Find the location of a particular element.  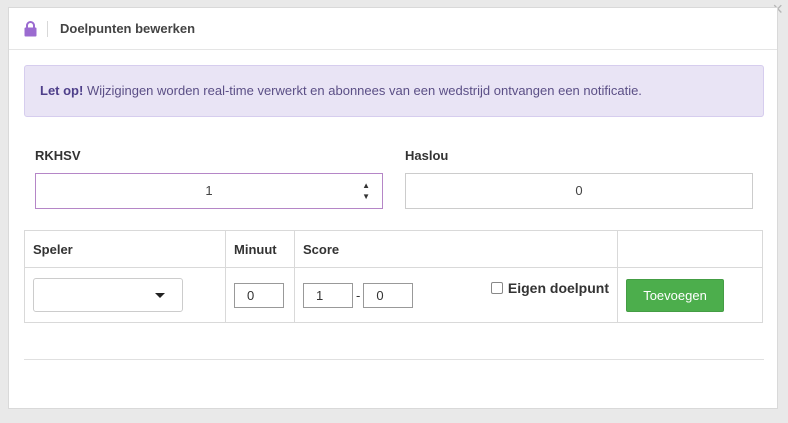

chevron-down-icon is located at coordinates (160, 295).